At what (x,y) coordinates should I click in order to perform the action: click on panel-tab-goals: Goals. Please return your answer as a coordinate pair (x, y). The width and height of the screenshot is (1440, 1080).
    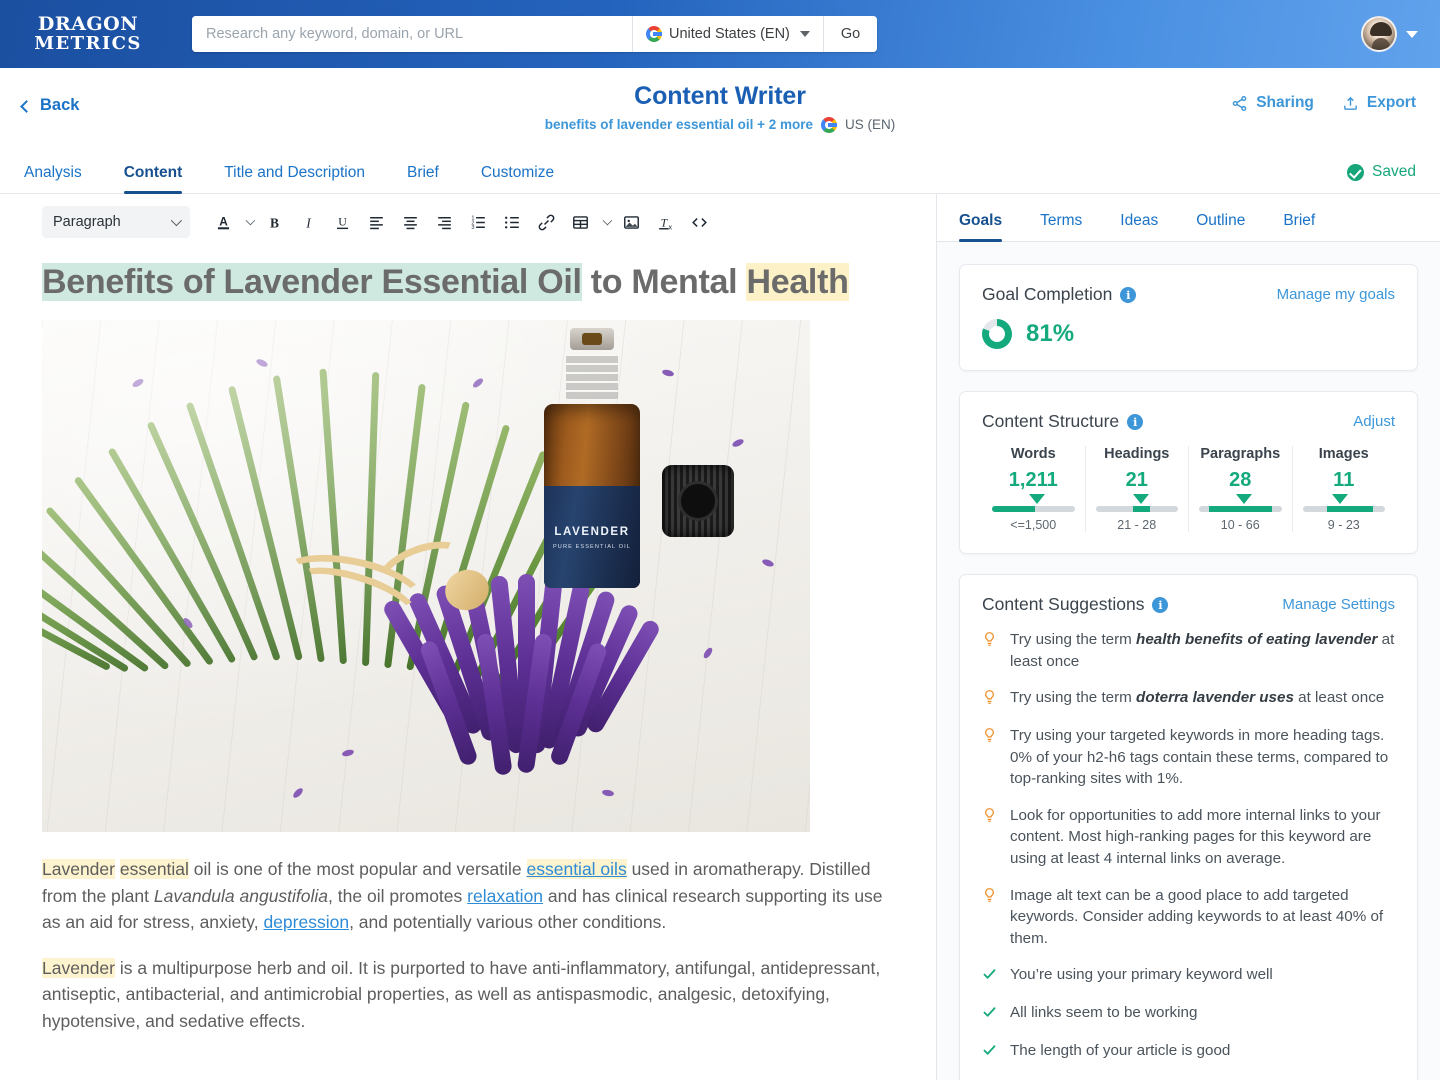
    Looking at the image, I should click on (981, 227).